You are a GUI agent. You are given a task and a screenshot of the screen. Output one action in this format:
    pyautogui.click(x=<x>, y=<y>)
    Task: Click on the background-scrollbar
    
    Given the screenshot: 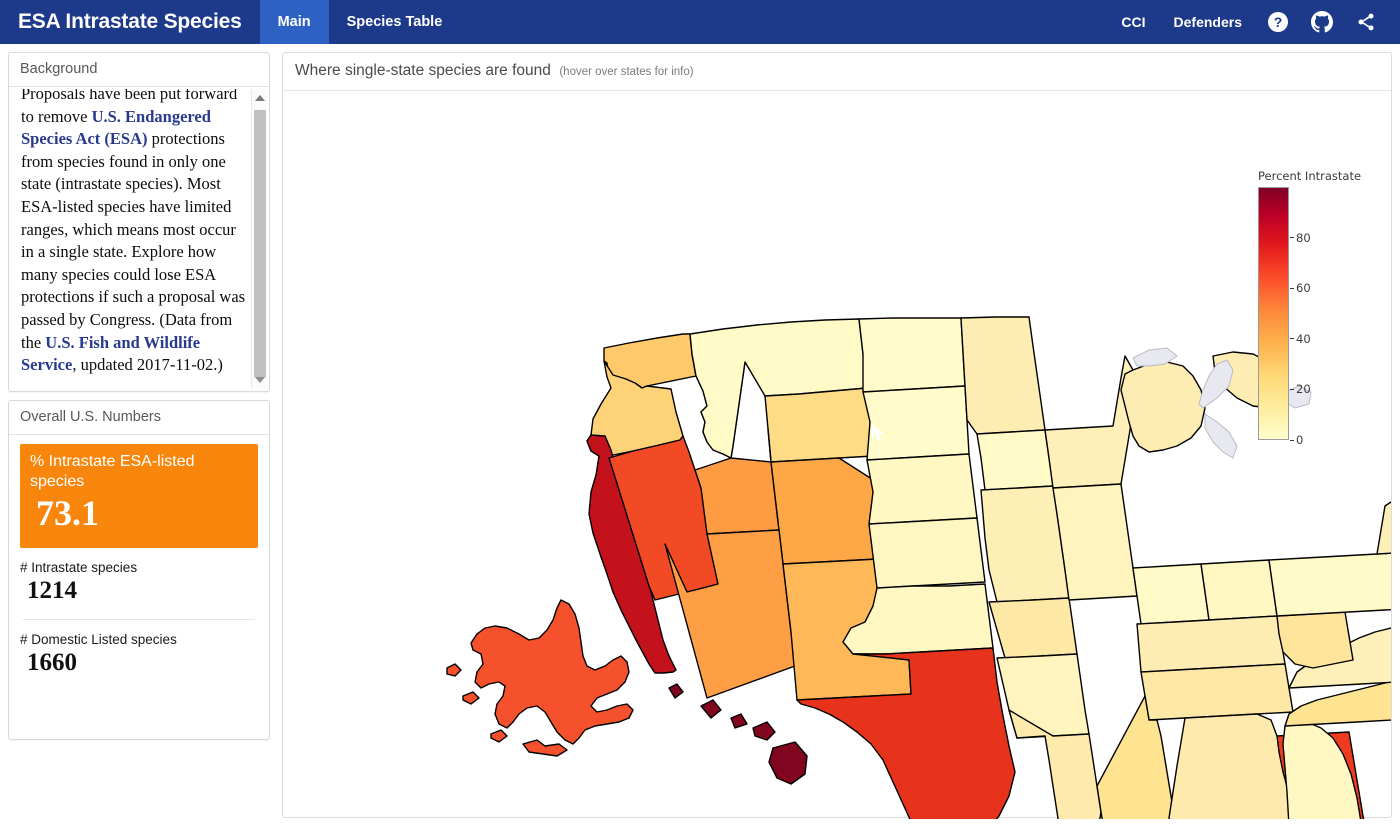 What is the action you would take?
    pyautogui.click(x=259, y=238)
    